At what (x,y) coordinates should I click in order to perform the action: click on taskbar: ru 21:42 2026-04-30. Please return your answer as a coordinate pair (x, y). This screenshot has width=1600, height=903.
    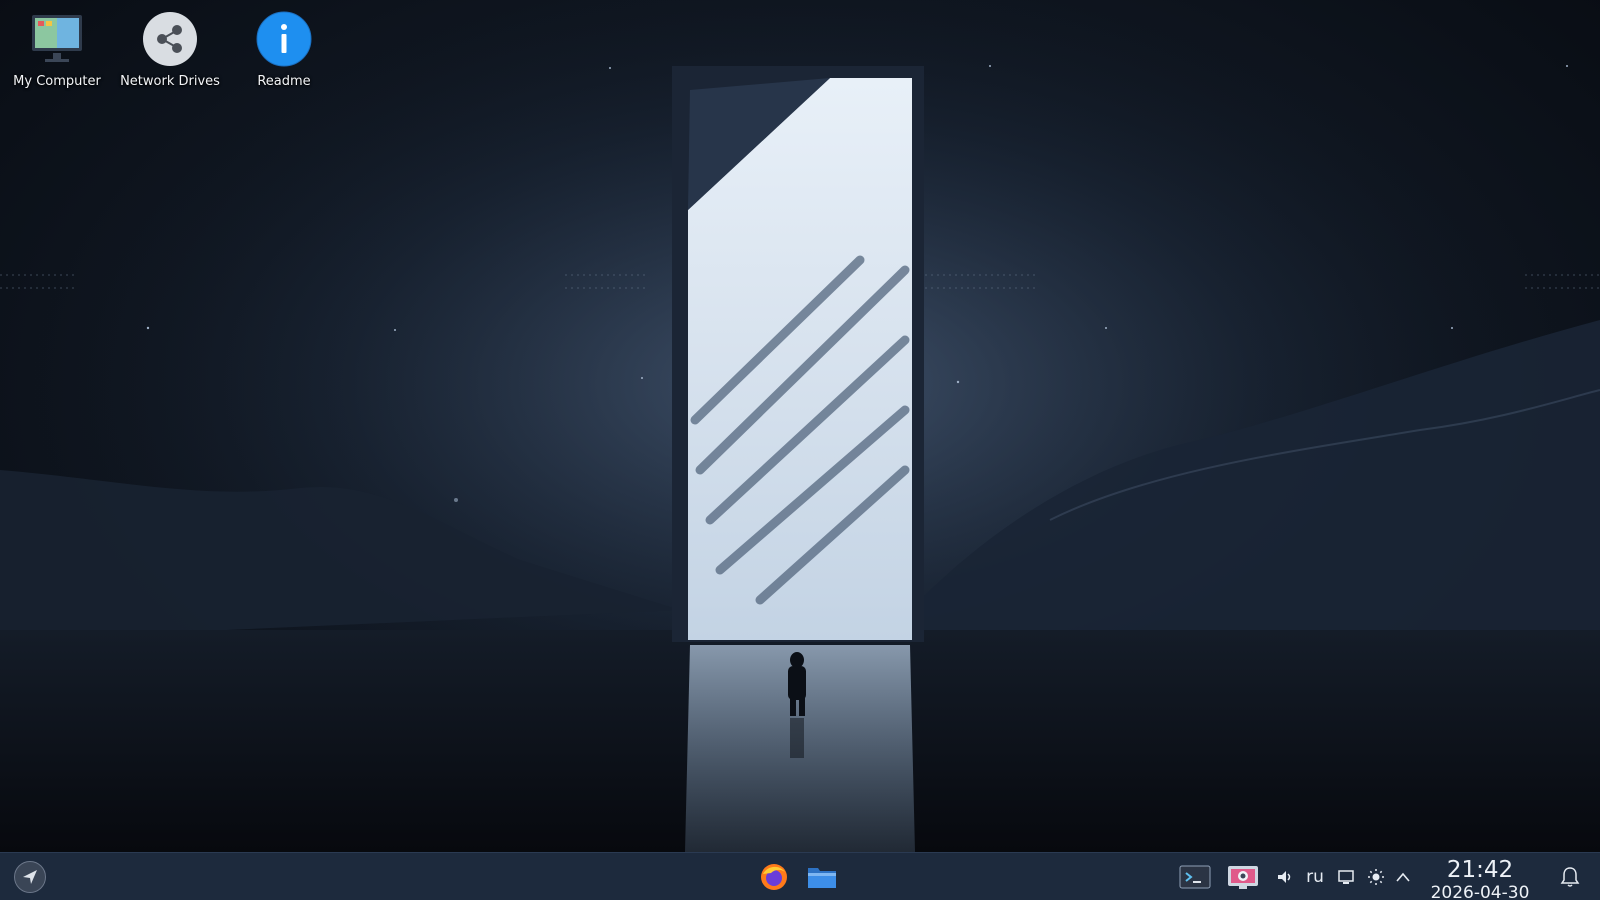
    Looking at the image, I should click on (800, 877).